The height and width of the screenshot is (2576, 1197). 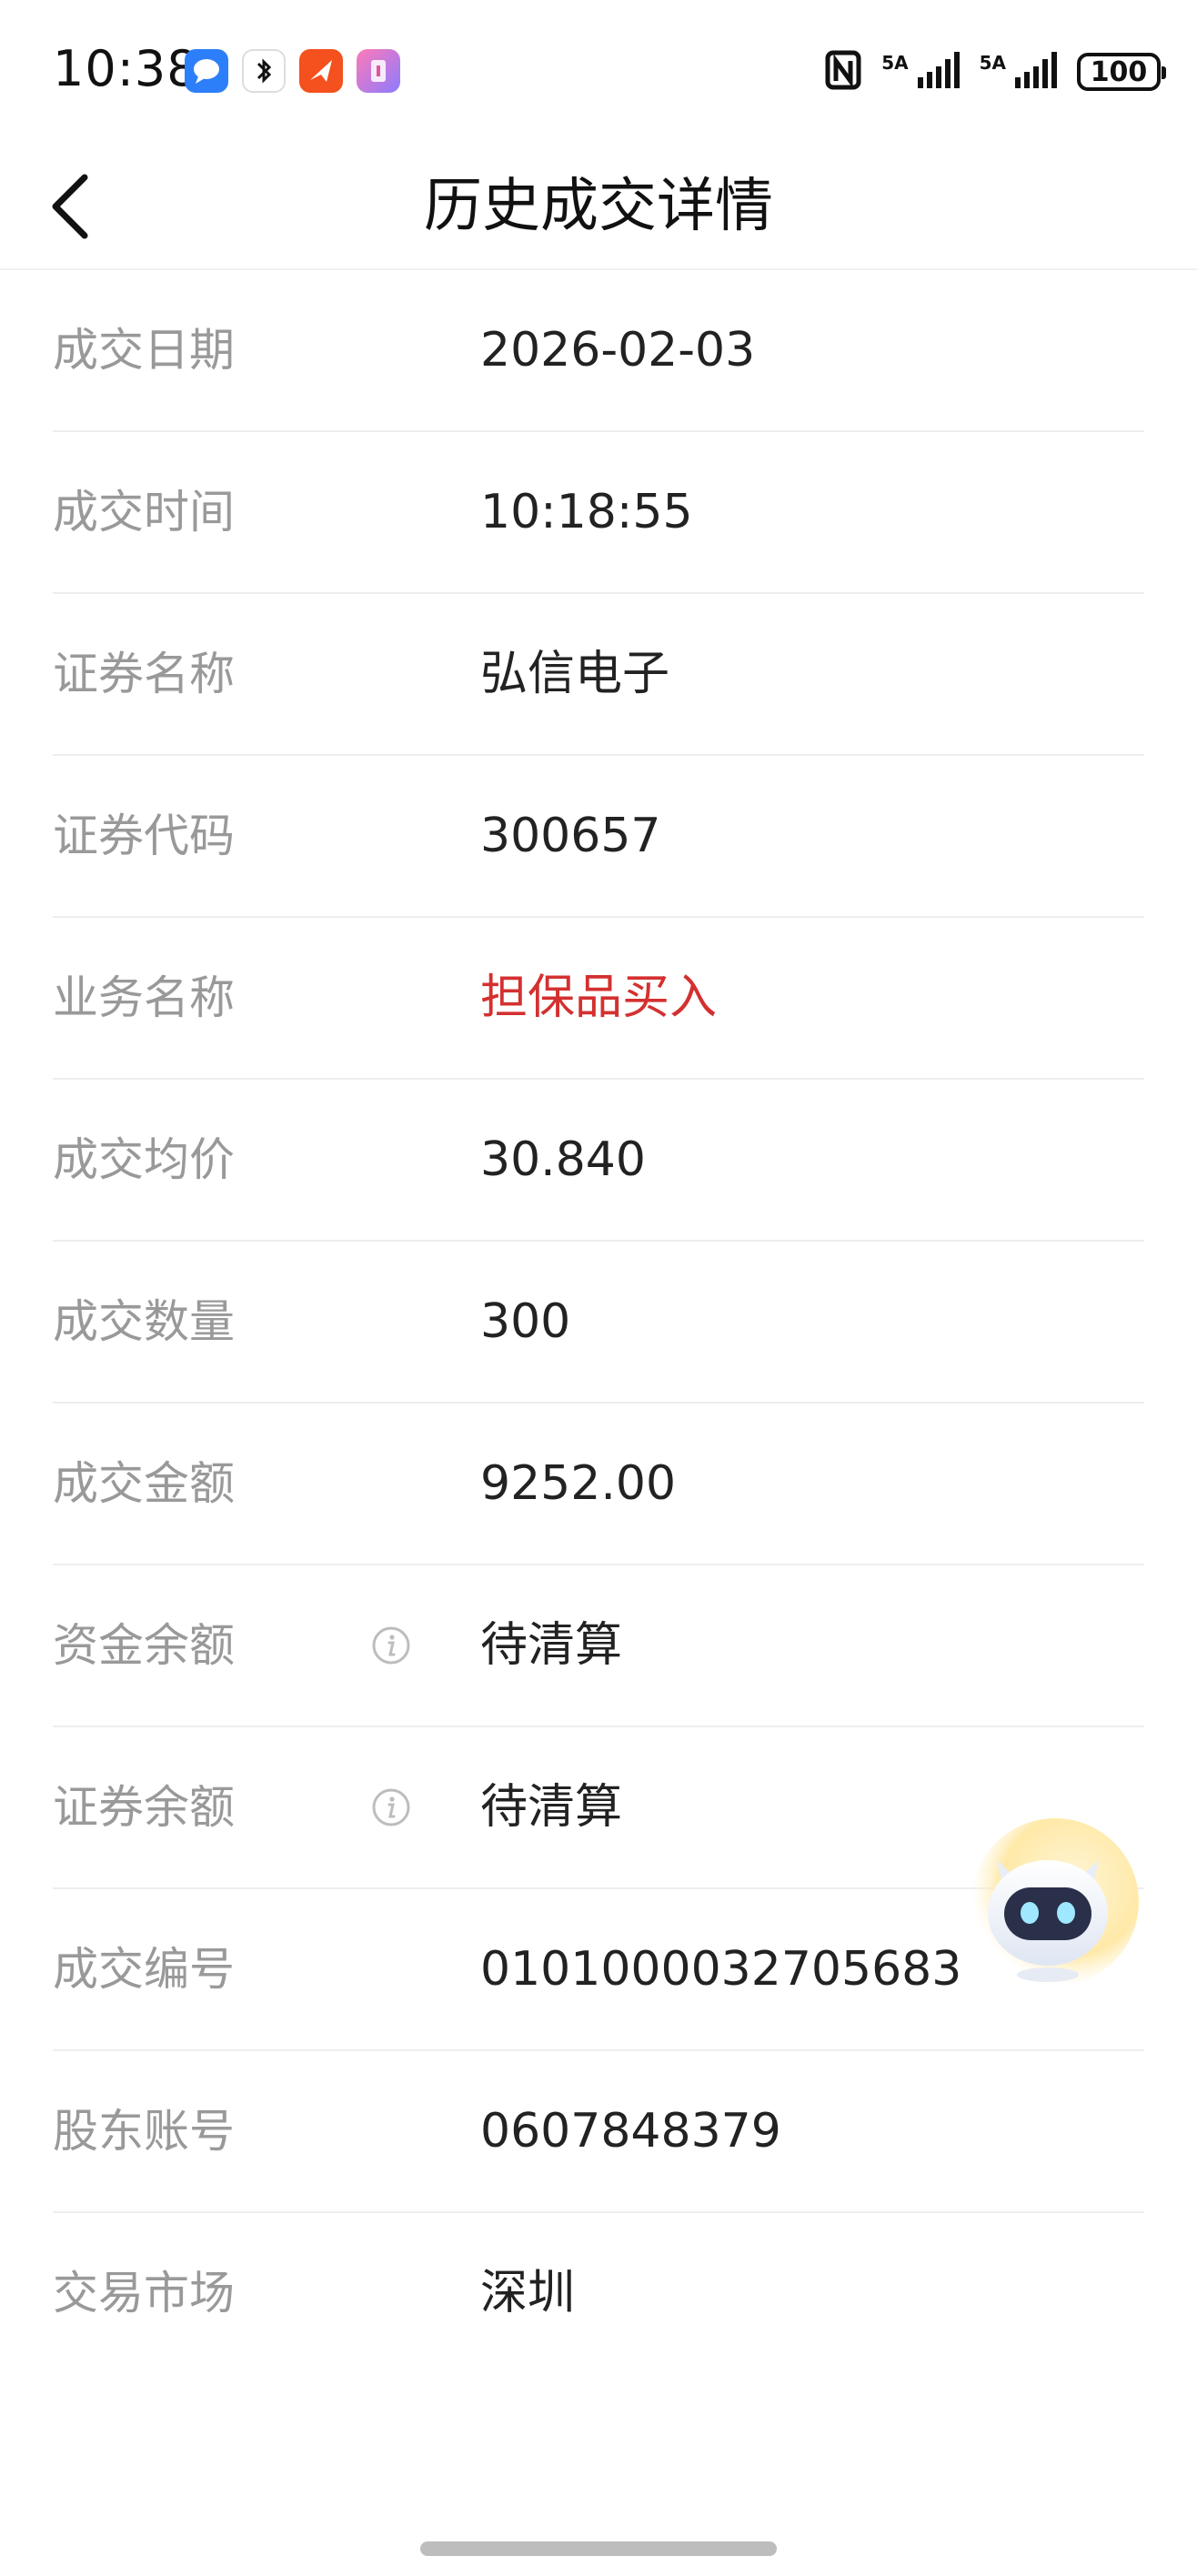 I want to click on detail-label: 证券名称, so click(x=144, y=674).